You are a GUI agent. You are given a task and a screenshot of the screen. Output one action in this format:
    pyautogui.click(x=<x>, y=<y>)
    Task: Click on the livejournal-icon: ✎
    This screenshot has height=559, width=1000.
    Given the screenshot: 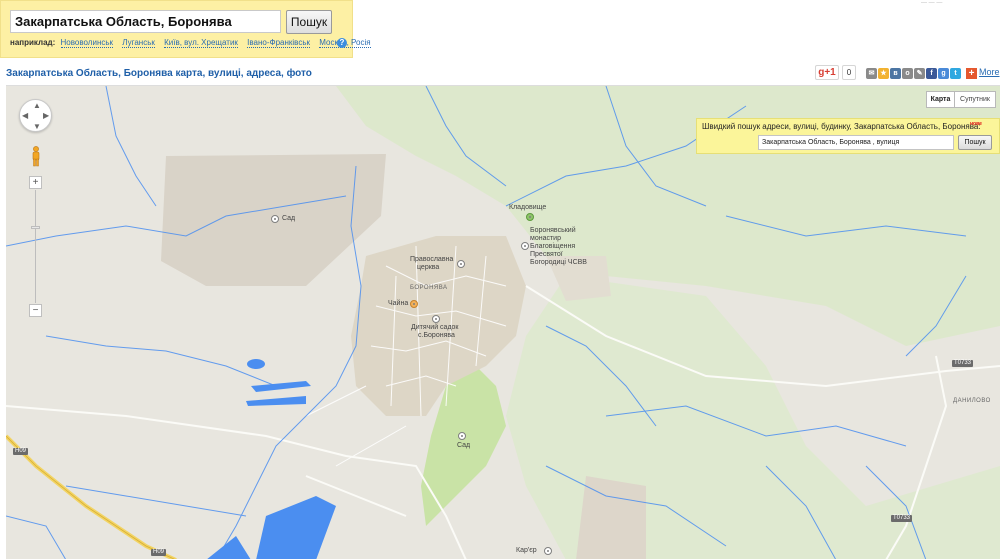 What is the action you would take?
    pyautogui.click(x=919, y=73)
    